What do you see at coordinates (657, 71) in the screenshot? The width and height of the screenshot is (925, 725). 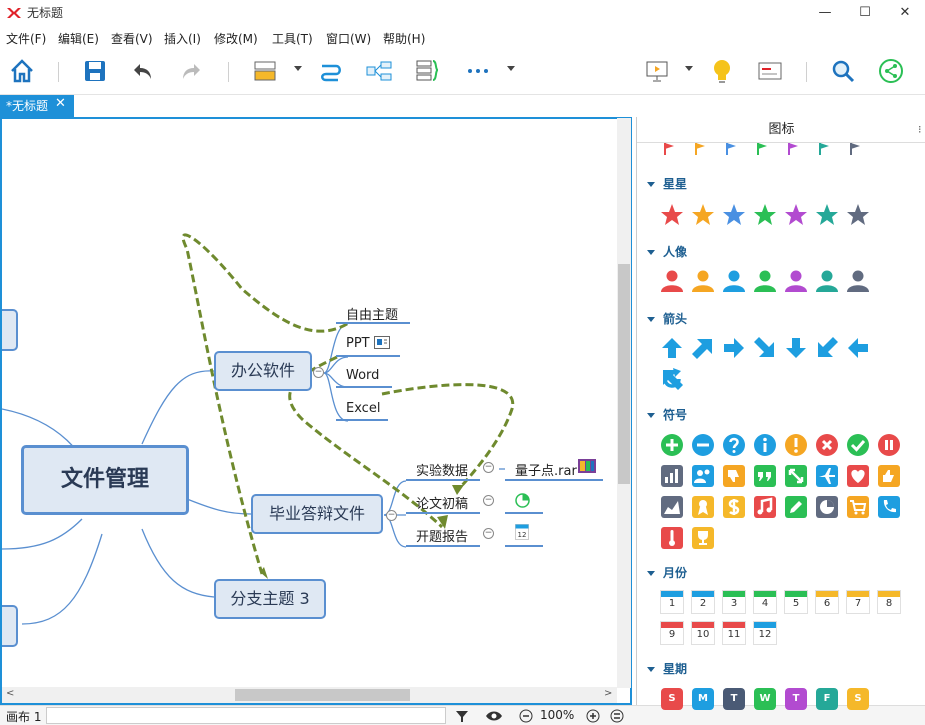 I see `presentation-button` at bounding box center [657, 71].